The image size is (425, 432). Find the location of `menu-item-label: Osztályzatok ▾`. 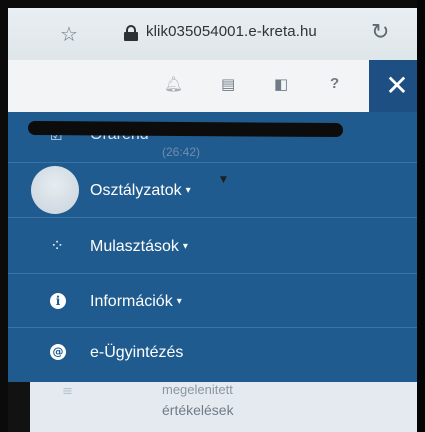

menu-item-label: Osztályzatok ▾ is located at coordinates (140, 190).